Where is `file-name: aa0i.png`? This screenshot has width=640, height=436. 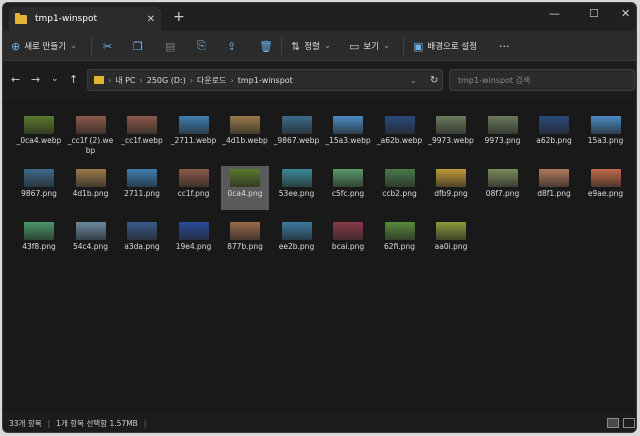
file-name: aa0i.png is located at coordinates (451, 246).